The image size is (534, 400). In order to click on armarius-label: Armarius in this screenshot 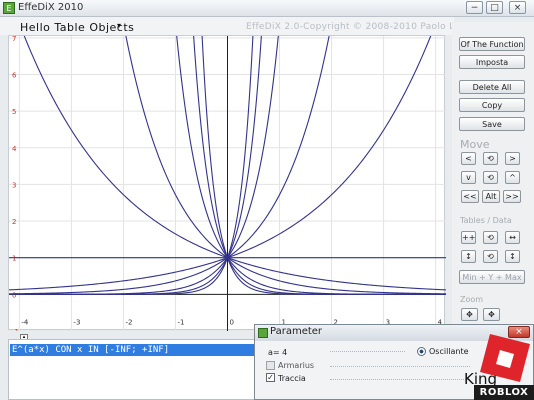, I will do `click(296, 365)`.